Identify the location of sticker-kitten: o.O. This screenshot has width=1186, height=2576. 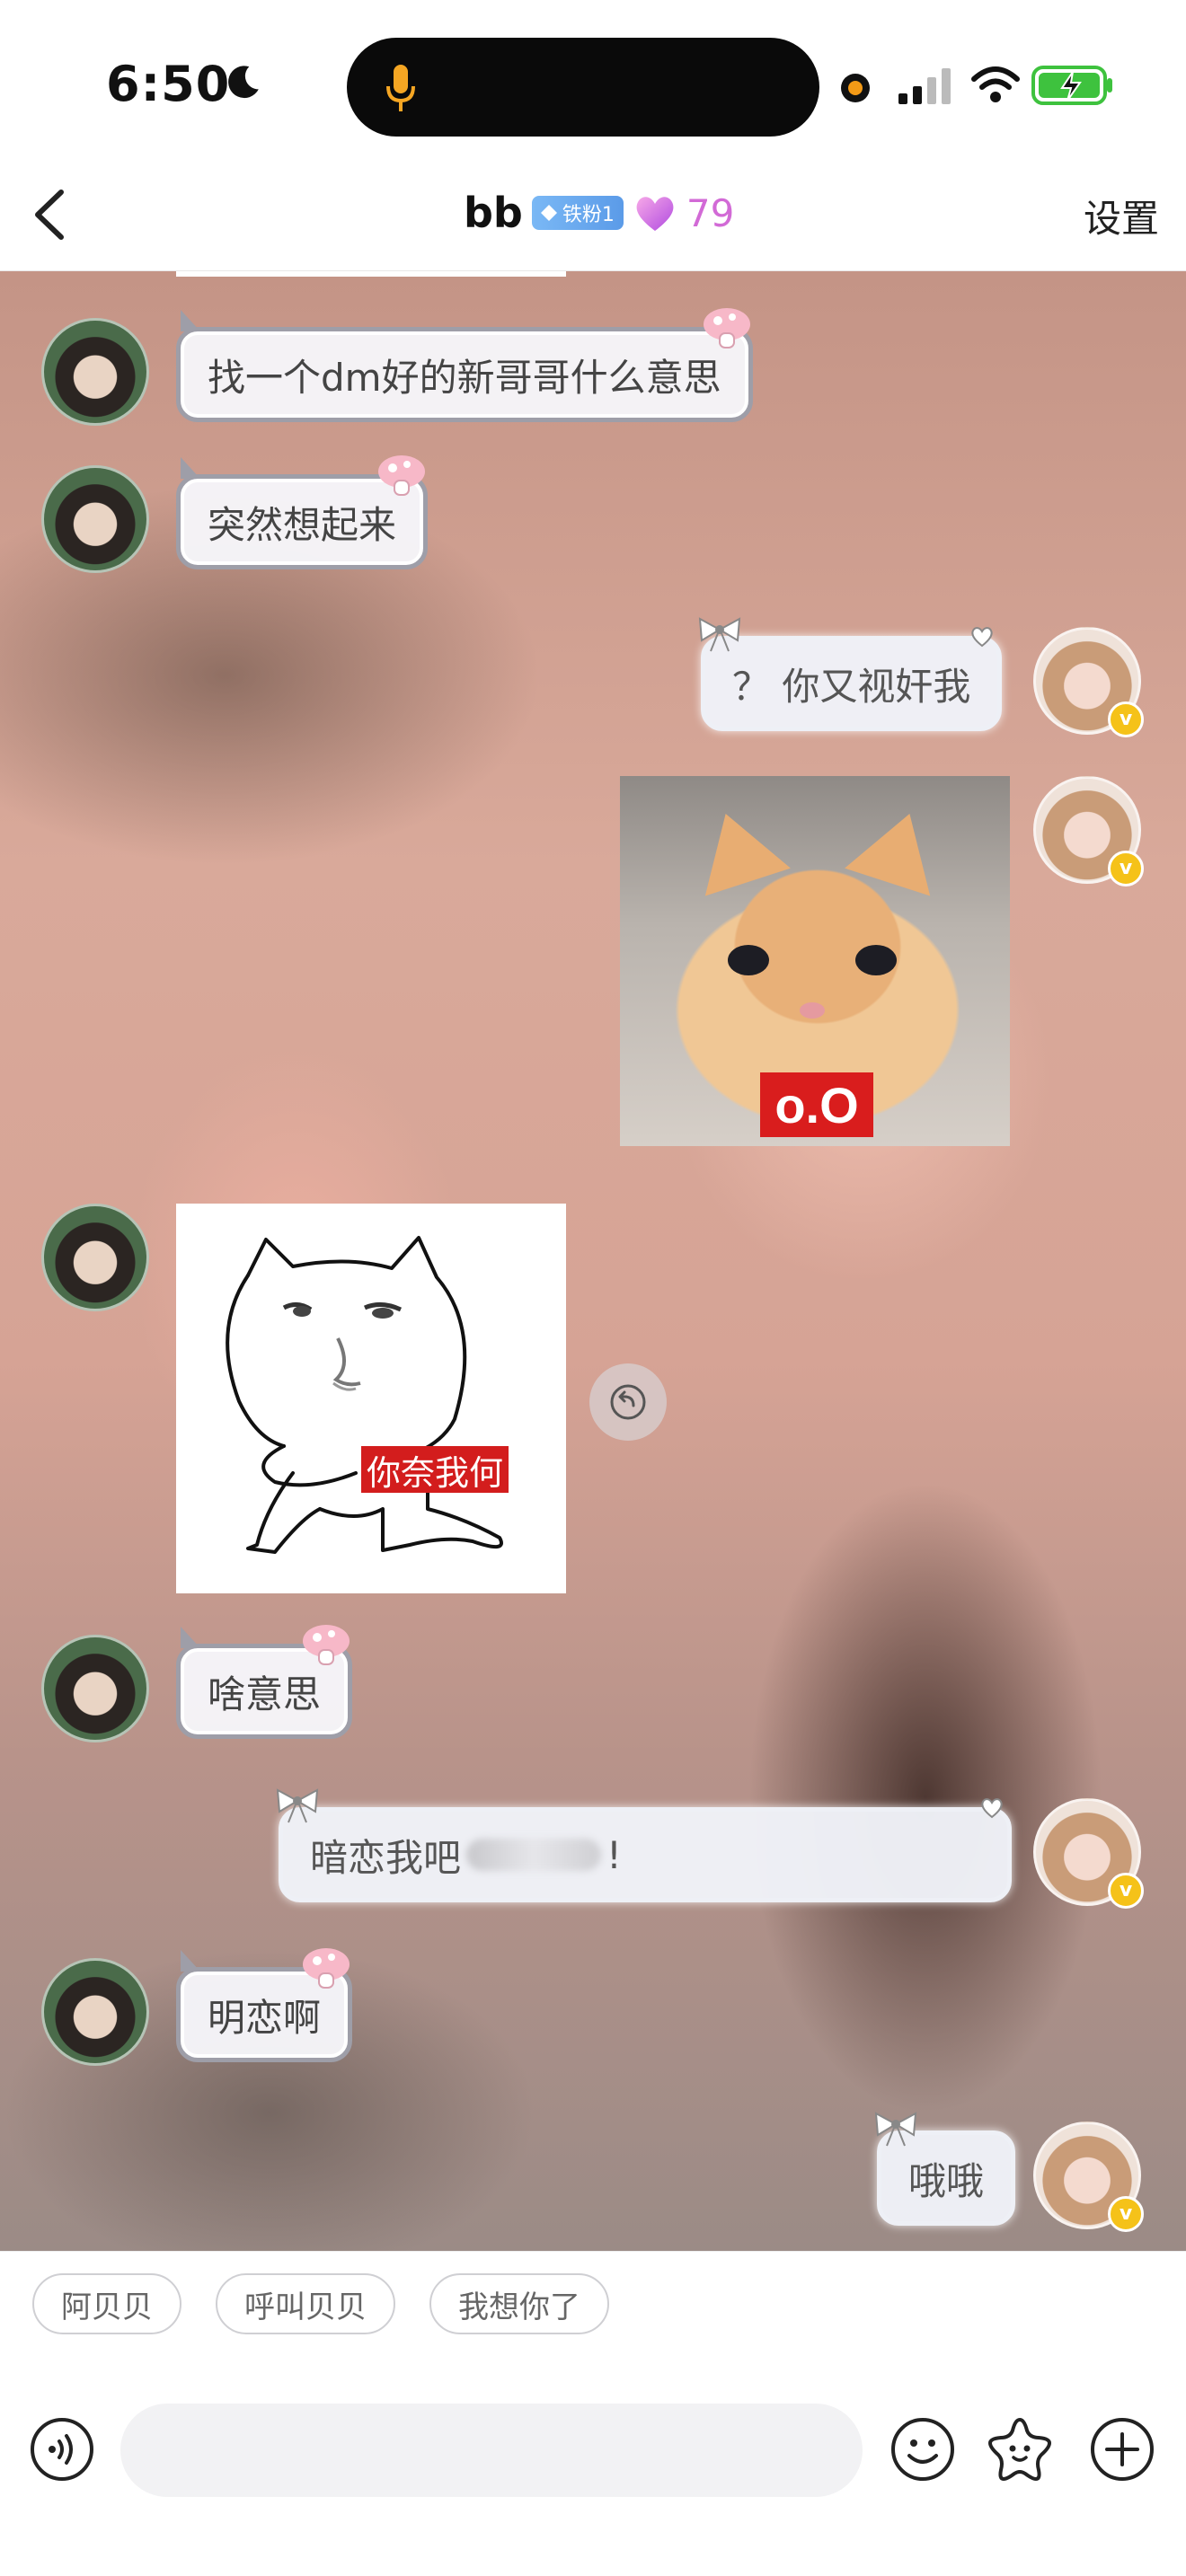
(815, 961).